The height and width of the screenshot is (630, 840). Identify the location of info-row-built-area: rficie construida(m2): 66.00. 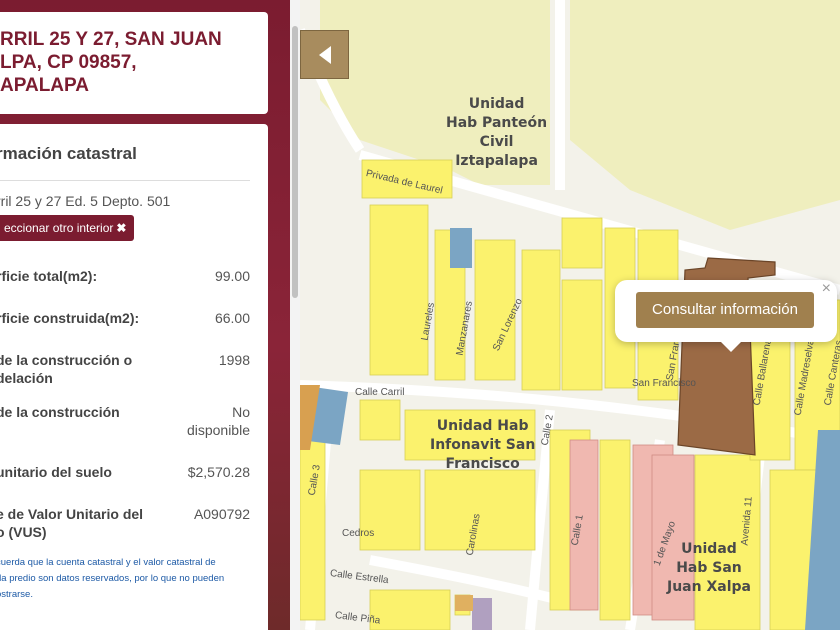
(125, 318).